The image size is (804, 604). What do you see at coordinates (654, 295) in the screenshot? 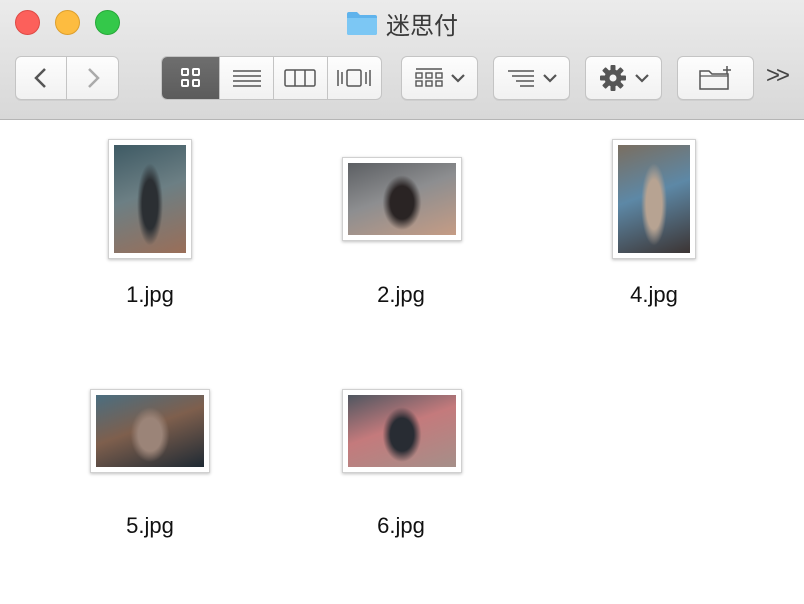
I see `file-name-label: 4.jpg` at bounding box center [654, 295].